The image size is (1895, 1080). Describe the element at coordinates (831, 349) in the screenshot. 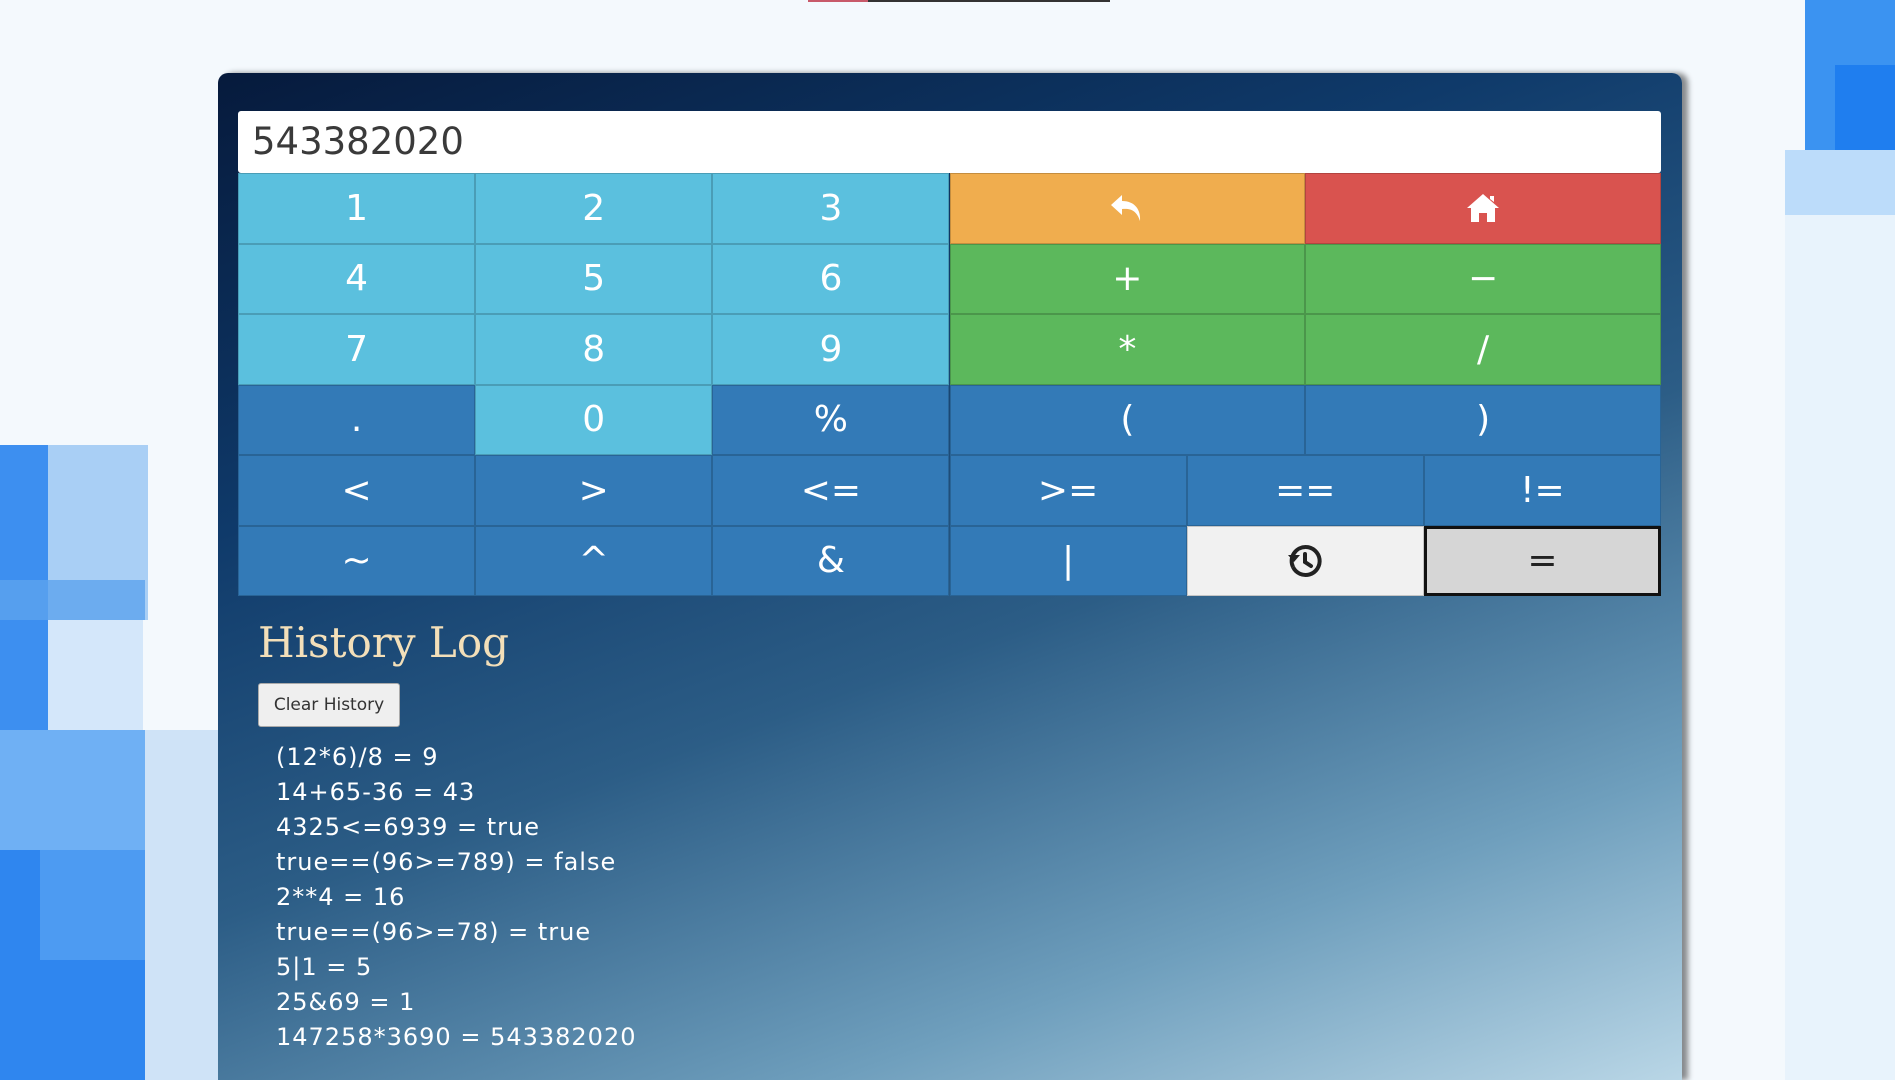

I see `key-9: 9` at that location.